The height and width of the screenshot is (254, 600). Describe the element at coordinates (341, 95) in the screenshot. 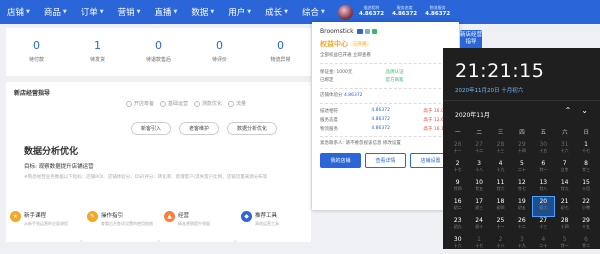

I see `experience-score: 店铺体验分 4.86372` at that location.